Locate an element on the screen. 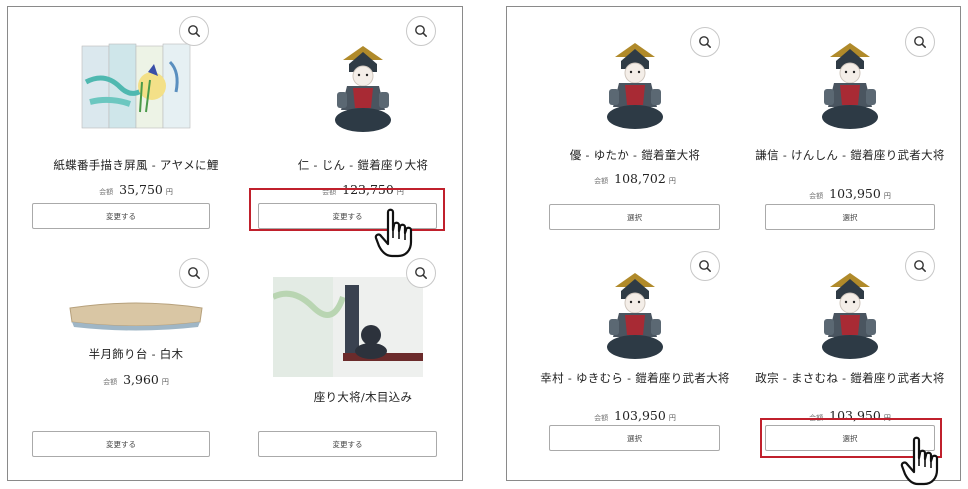  product-card: 優 - ゆたか - 鎧着童大将 会額 108,702 円 選択 is located at coordinates (635, 122).